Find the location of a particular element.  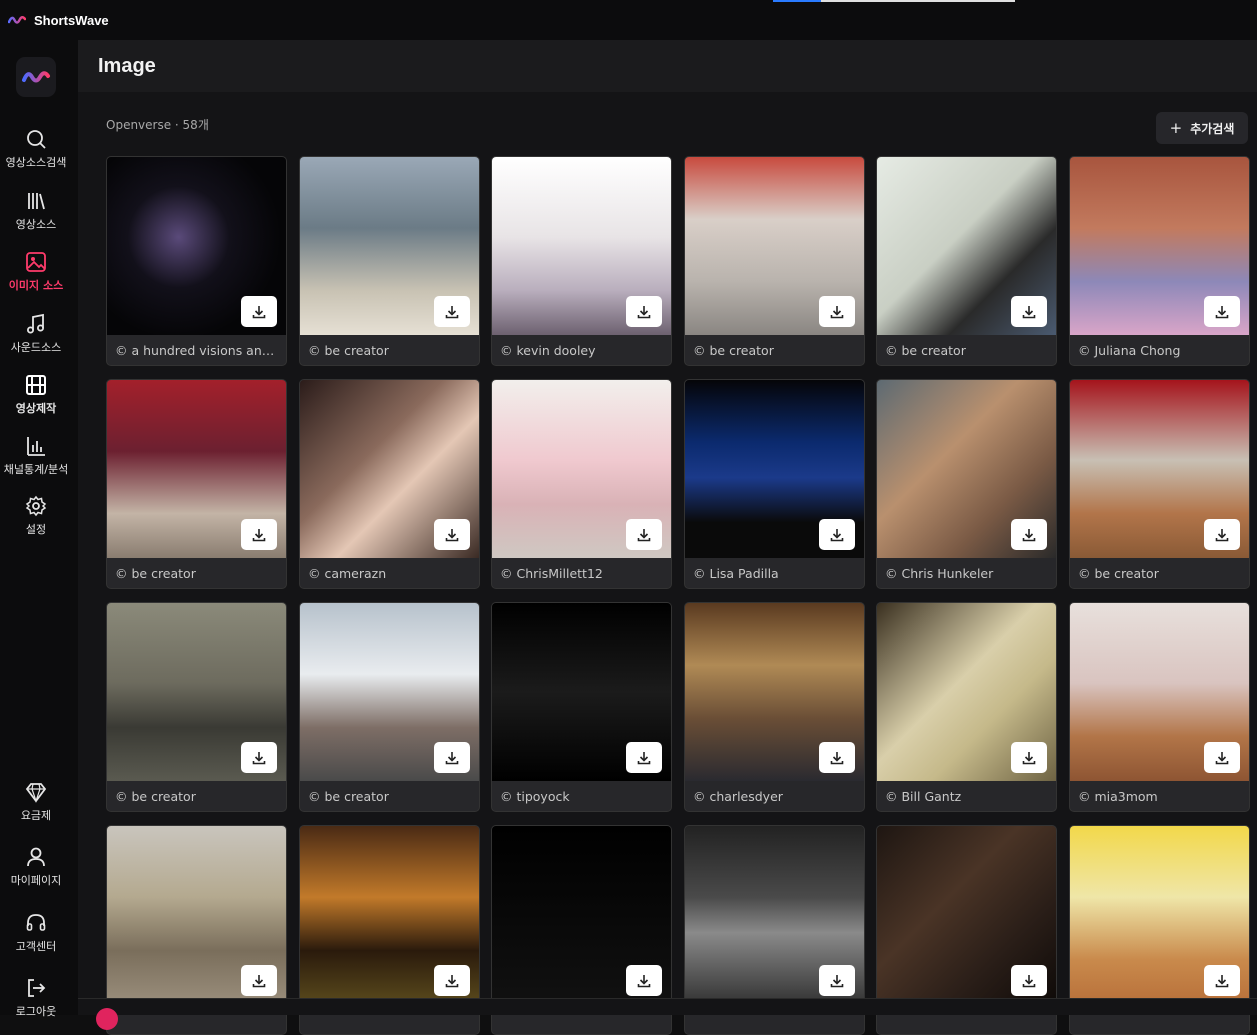

brand-logo is located at coordinates (36, 77).